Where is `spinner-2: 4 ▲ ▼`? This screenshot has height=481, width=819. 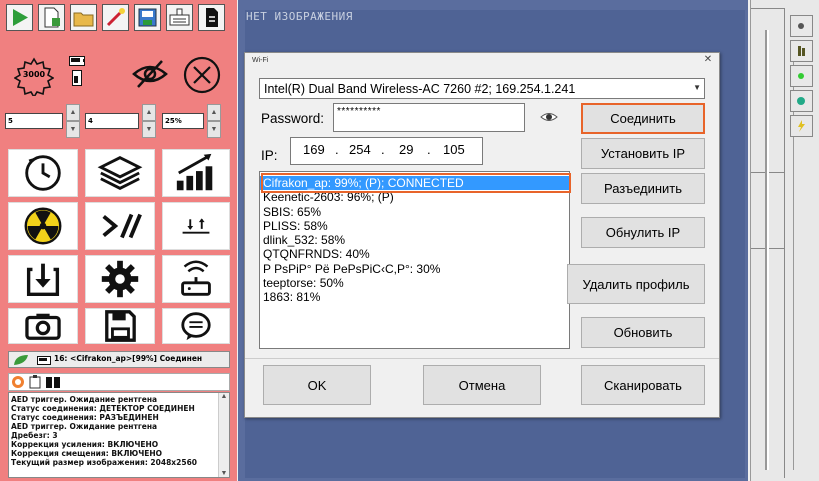
spinner-2: 4 ▲ ▼ is located at coordinates (121, 121).